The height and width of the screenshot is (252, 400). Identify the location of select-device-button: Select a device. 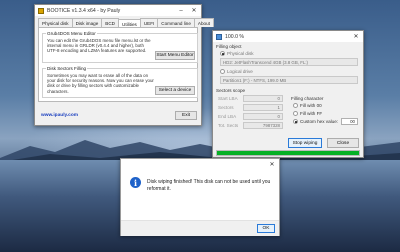
(175, 90).